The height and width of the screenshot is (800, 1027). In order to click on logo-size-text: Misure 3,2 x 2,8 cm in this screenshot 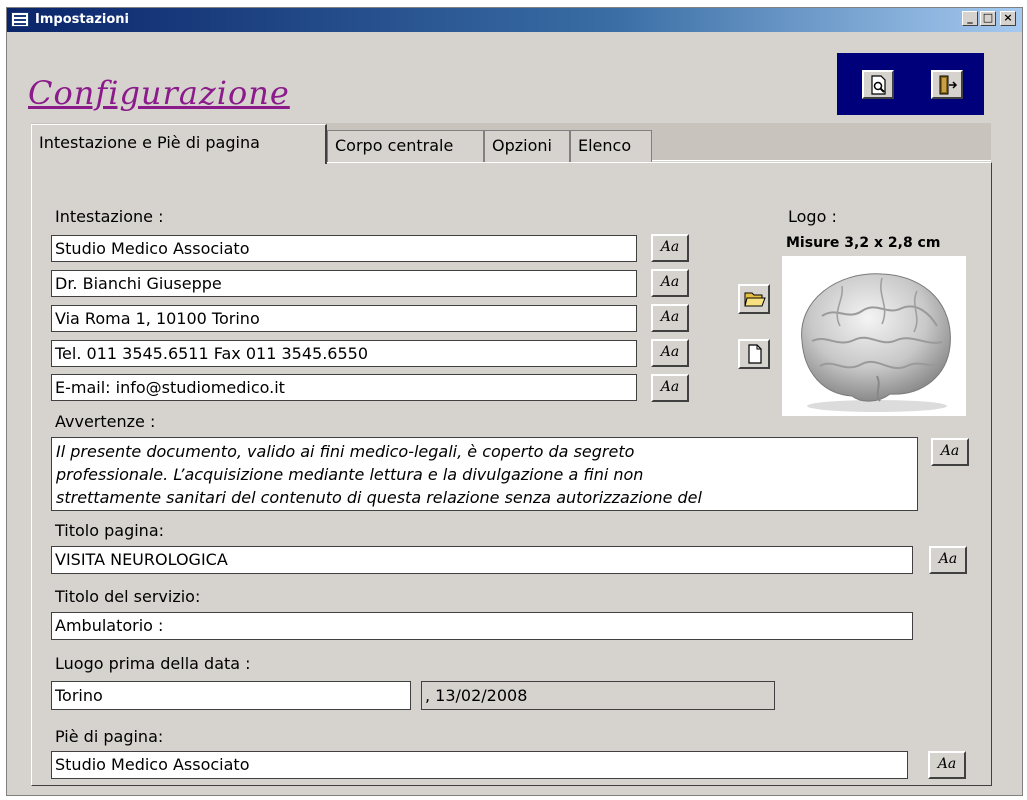, I will do `click(863, 243)`.